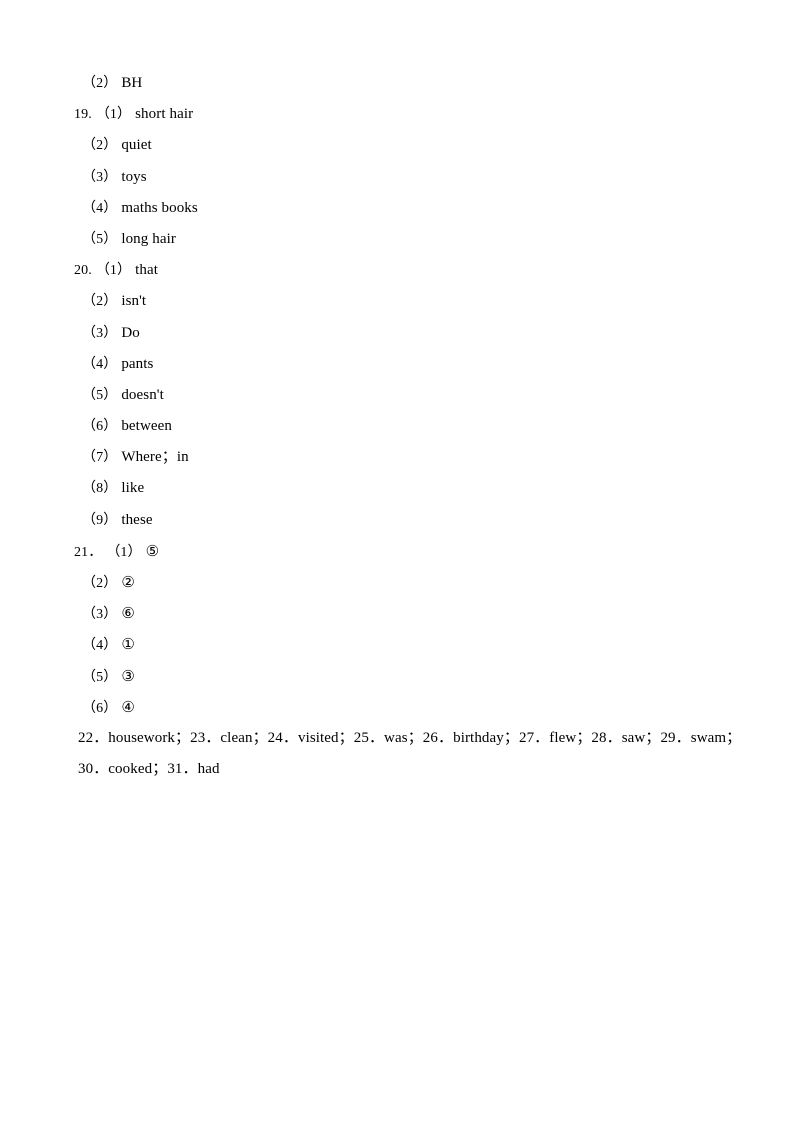 The image size is (794, 1123). What do you see at coordinates (400, 177) in the screenshot?
I see `answer-line: （3） toys` at bounding box center [400, 177].